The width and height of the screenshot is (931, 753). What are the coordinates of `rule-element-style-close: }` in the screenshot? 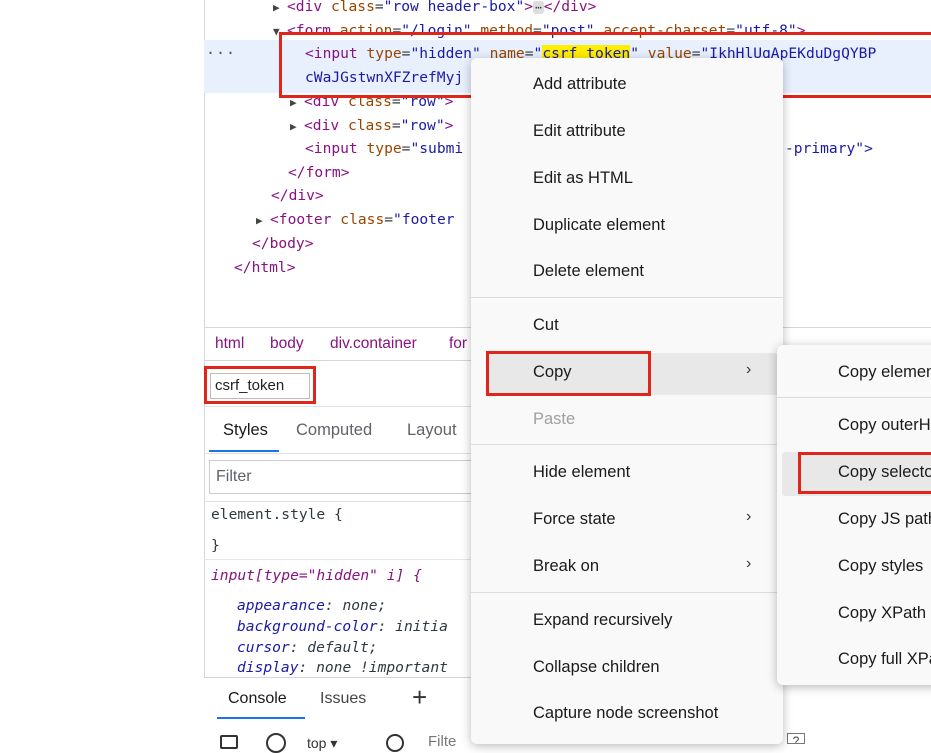 It's located at (215, 545).